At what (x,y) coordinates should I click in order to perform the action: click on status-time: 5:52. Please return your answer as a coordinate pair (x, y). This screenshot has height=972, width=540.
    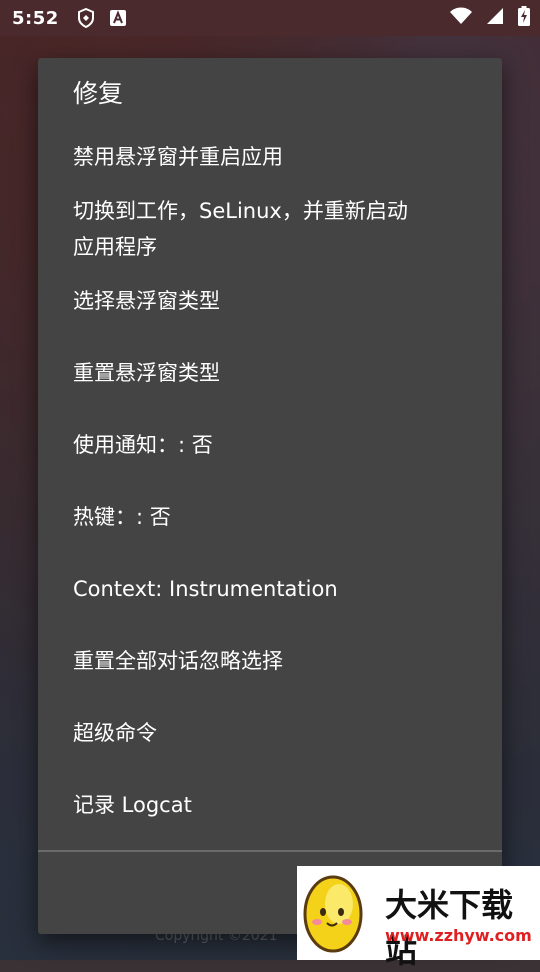
    Looking at the image, I should click on (35, 18).